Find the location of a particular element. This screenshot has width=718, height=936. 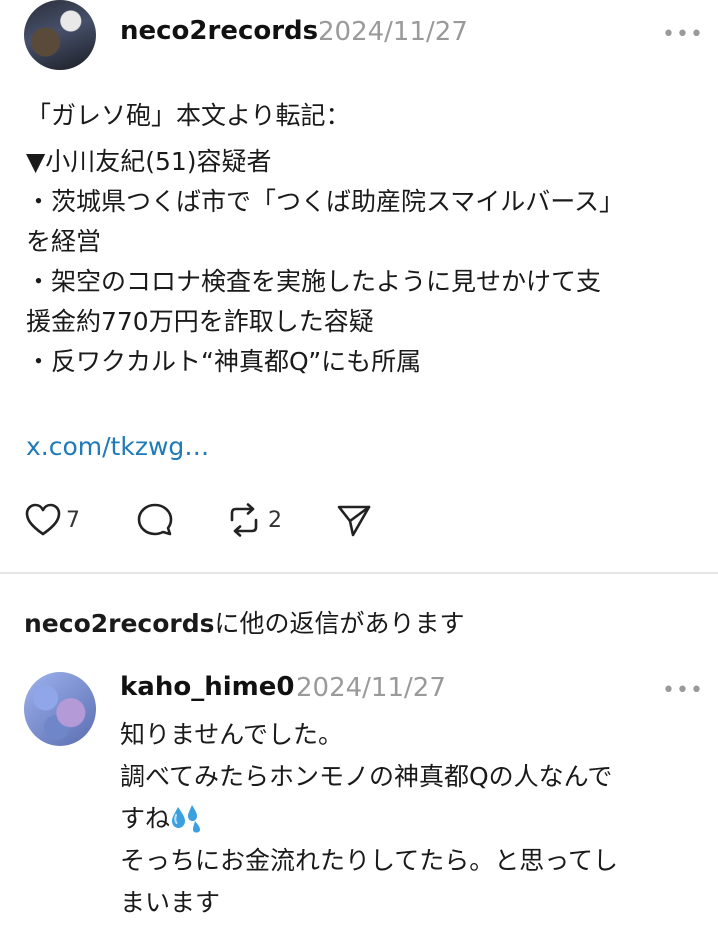

more-replies-link: neco2recordsに他の返信があります is located at coordinates (244, 622).